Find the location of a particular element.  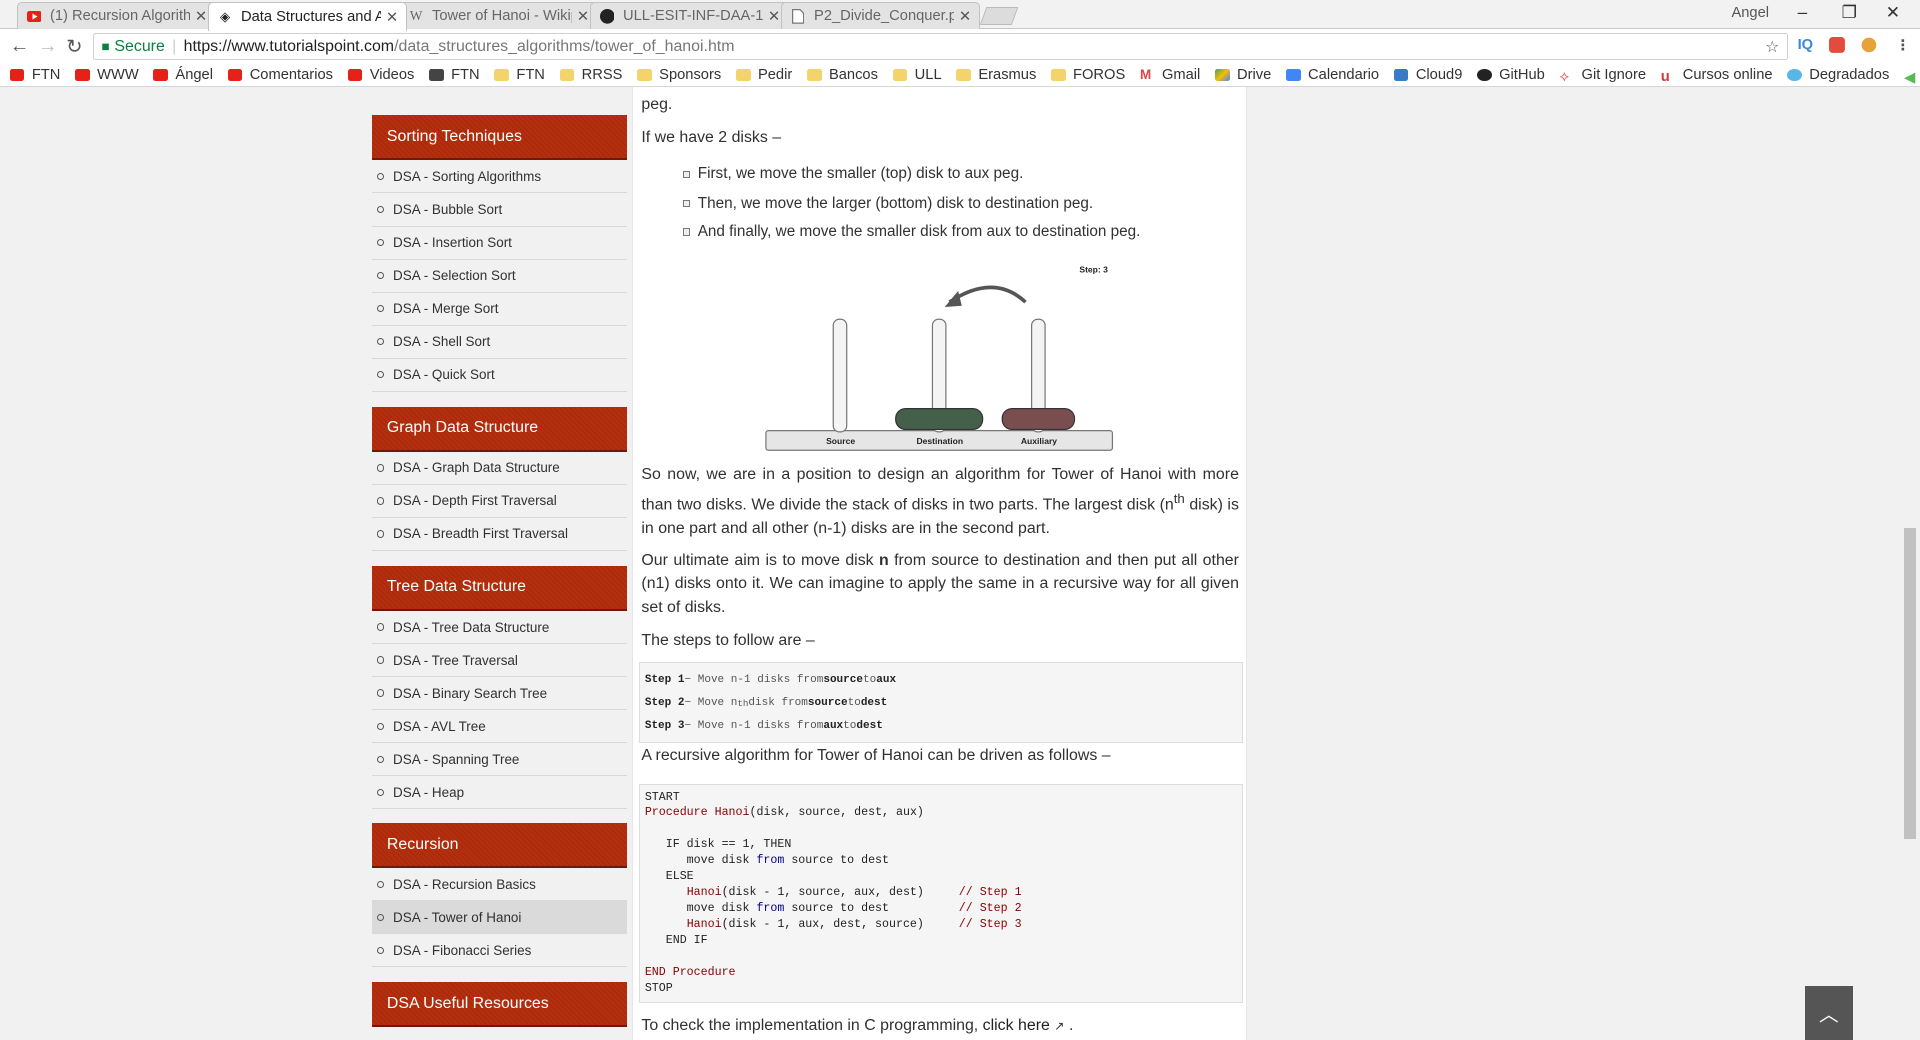

bookmark-item: Videos is located at coordinates (381, 74).